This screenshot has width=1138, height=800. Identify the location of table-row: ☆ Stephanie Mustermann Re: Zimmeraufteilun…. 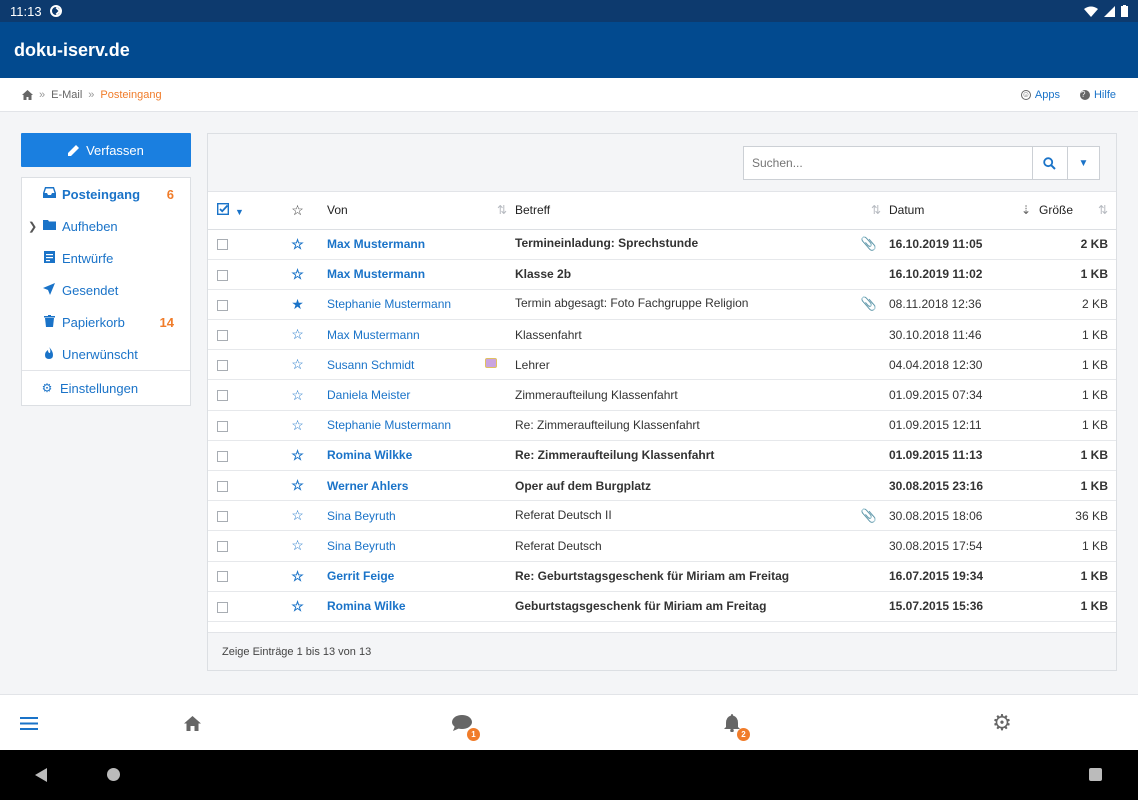
(662, 425).